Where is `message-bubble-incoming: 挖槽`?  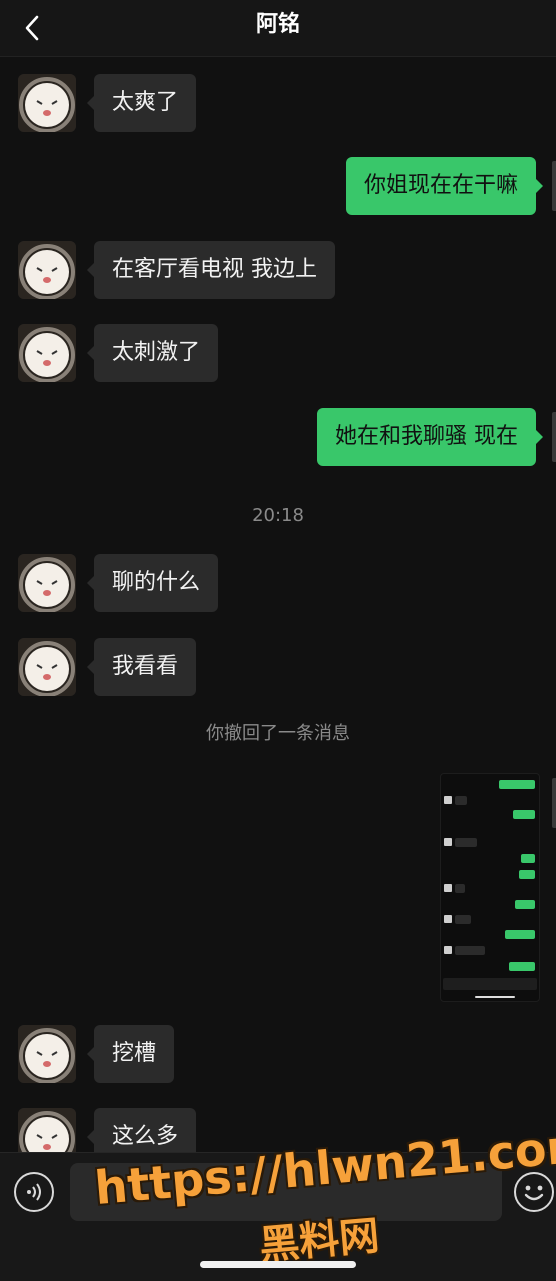 message-bubble-incoming: 挖槽 is located at coordinates (130, 1054).